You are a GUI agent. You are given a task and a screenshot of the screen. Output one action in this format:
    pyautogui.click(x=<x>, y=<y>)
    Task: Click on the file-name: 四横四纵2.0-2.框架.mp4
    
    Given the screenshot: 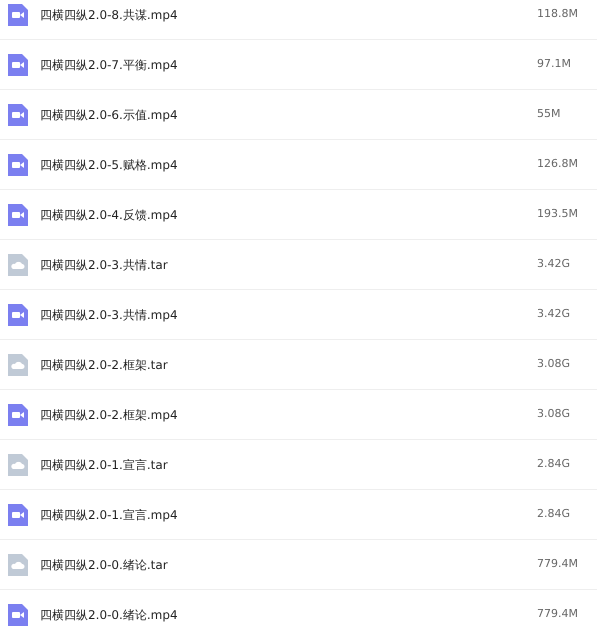 What is the action you would take?
    pyautogui.click(x=288, y=415)
    